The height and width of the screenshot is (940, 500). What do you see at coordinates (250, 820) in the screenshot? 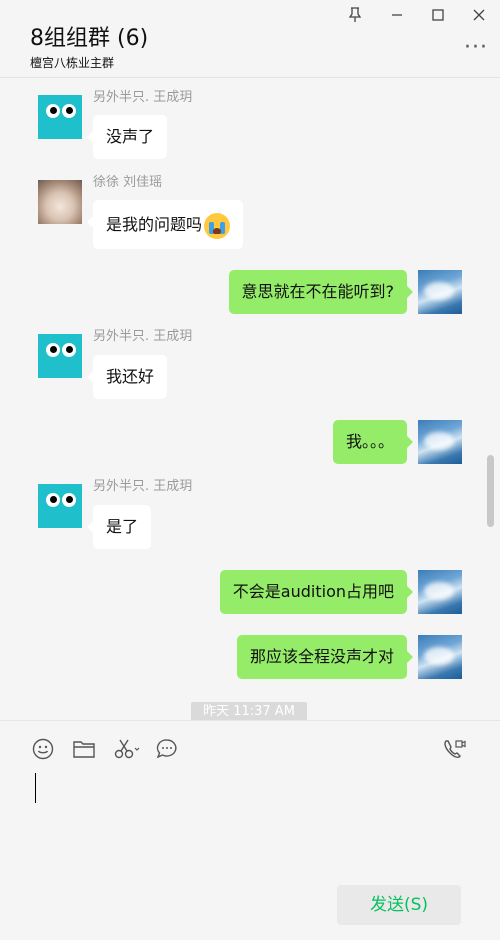
I see `message-input` at bounding box center [250, 820].